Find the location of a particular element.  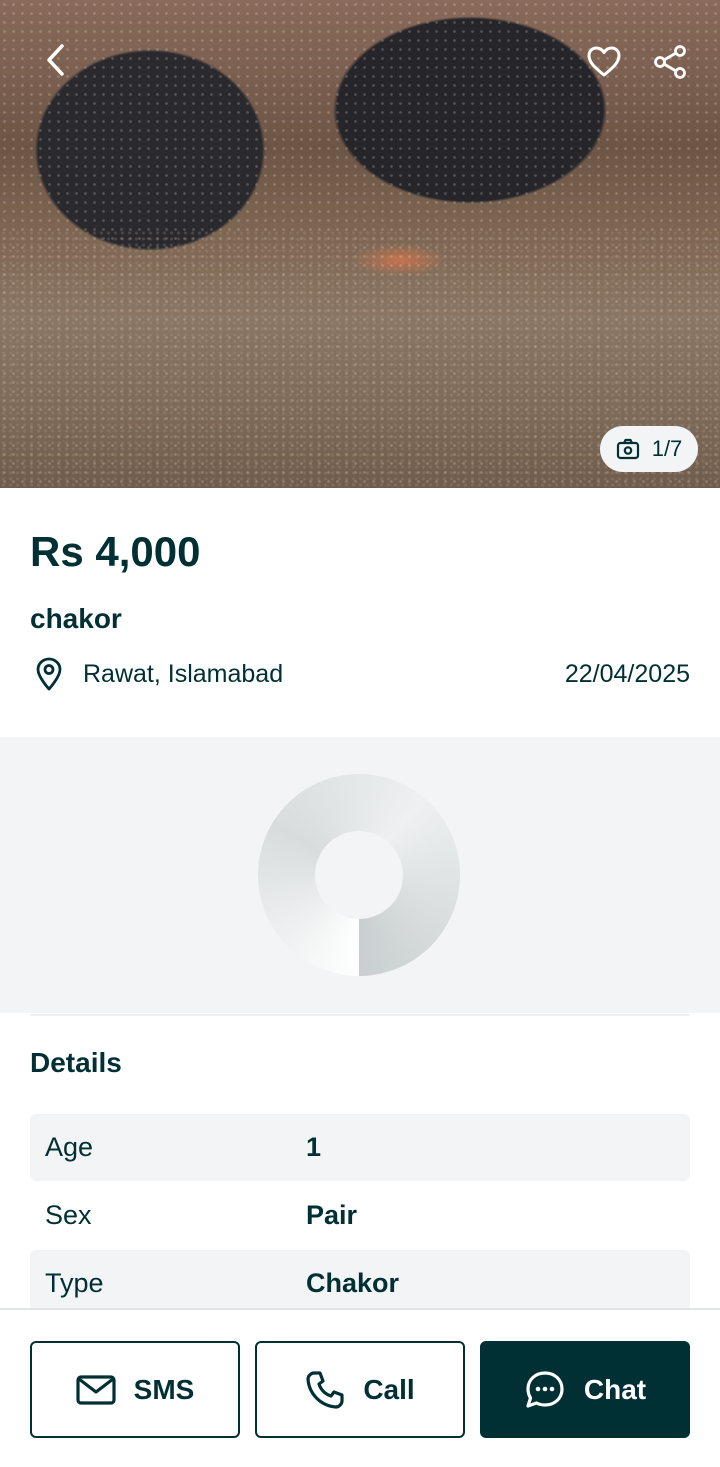

detail-row-age: Age 1 is located at coordinates (360, 1147).